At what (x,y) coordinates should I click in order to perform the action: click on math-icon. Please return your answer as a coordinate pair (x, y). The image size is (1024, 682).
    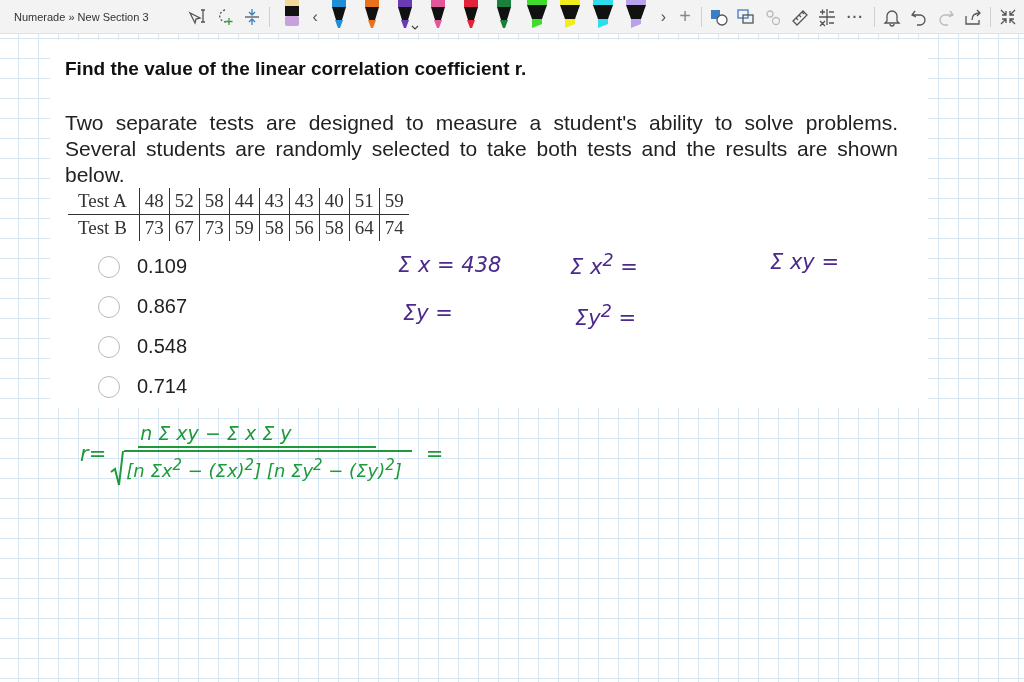
    Looking at the image, I should click on (826, 16).